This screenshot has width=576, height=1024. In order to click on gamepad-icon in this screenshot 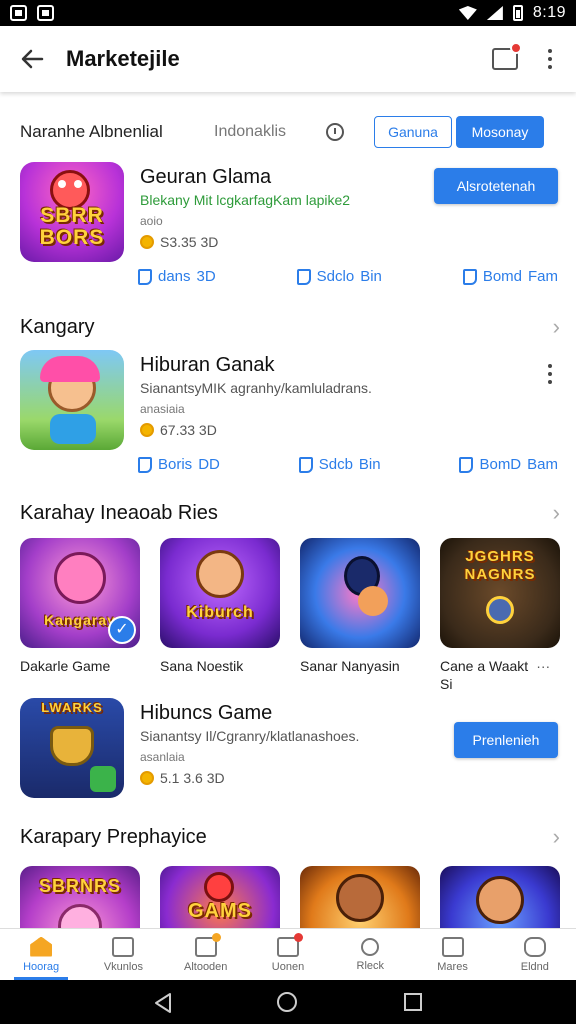, I will do `click(534, 946)`.